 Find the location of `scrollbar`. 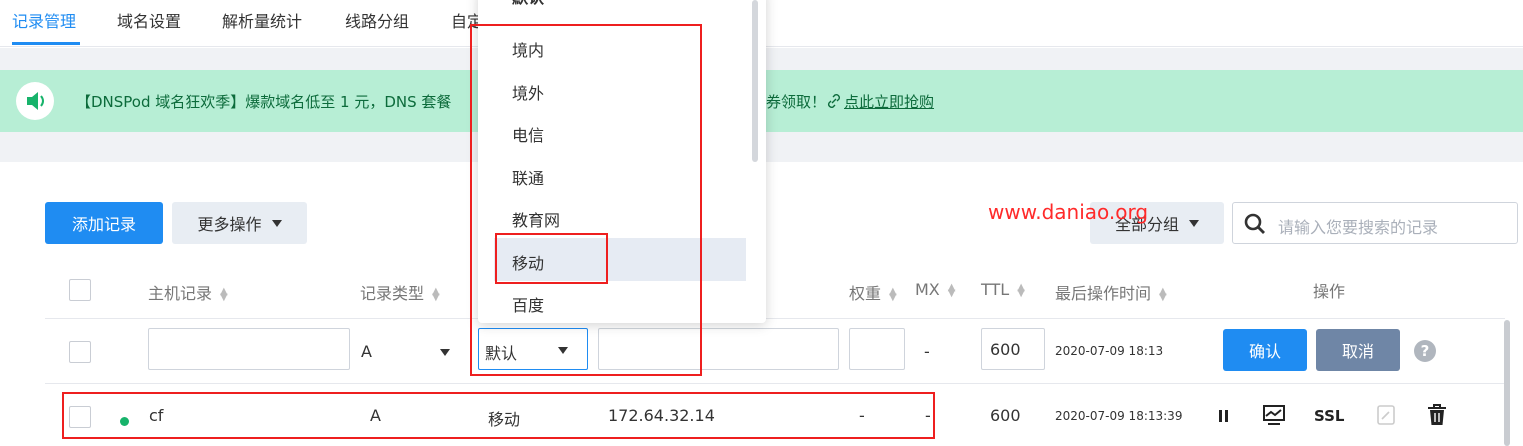

scrollbar is located at coordinates (1507, 383).